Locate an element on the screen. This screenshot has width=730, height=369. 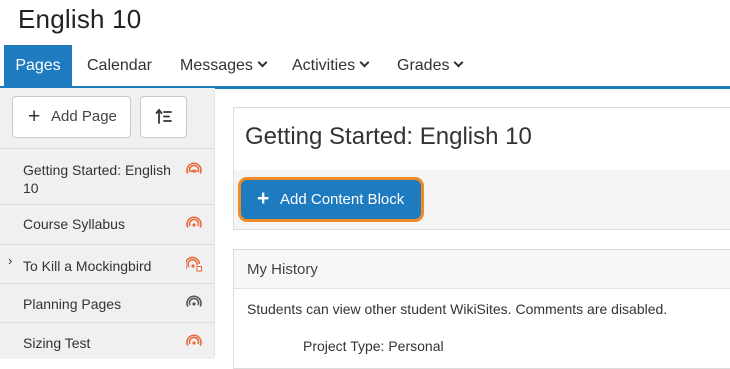
tab-messages-label: Messages is located at coordinates (216, 65).